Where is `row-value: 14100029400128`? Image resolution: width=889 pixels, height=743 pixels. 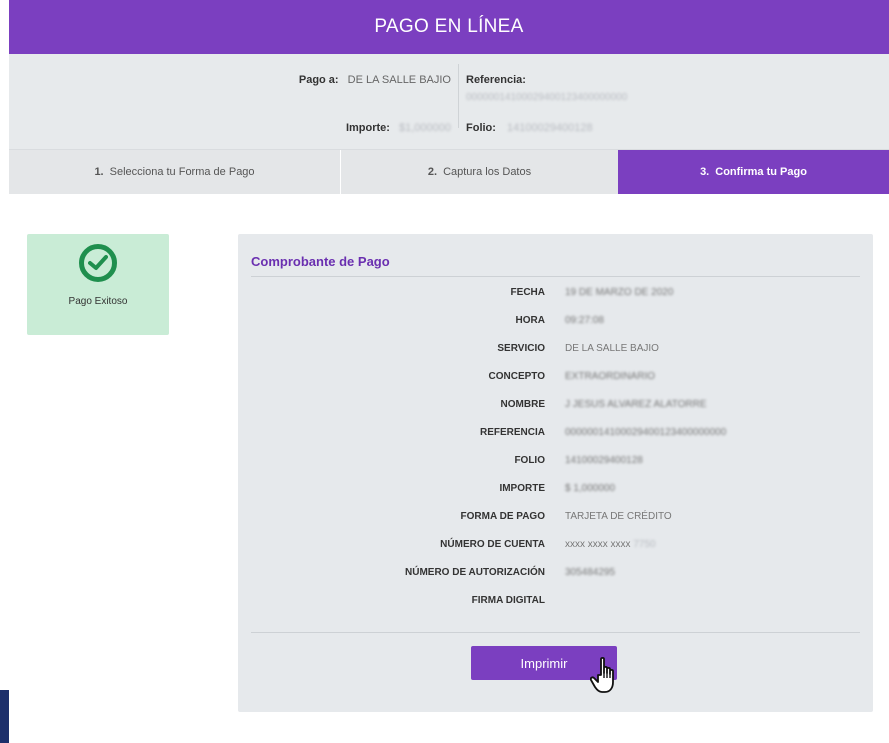
row-value: 14100029400128 is located at coordinates (604, 460).